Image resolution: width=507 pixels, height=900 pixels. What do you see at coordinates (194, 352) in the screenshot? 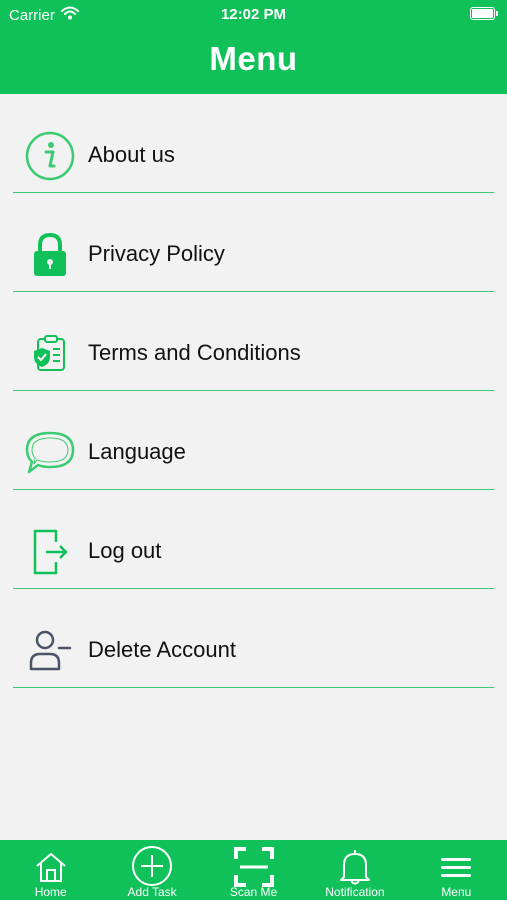
I see `menu-item-label: Terms and Conditions` at bounding box center [194, 352].